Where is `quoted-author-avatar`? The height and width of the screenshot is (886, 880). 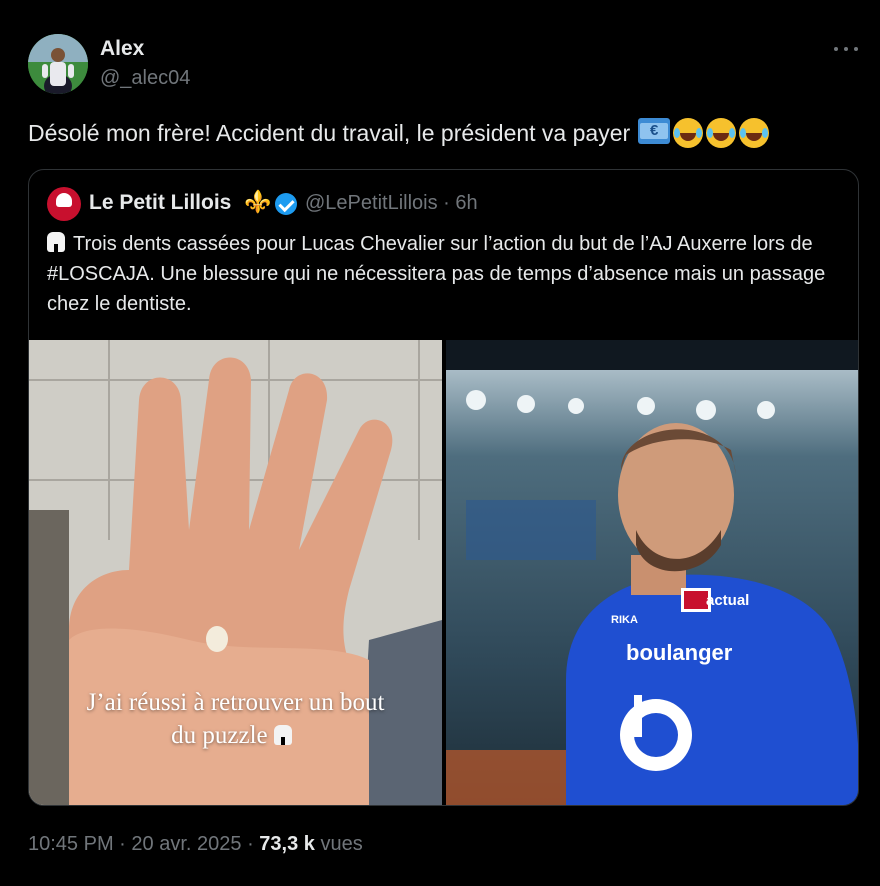
quoted-author-avatar is located at coordinates (64, 204).